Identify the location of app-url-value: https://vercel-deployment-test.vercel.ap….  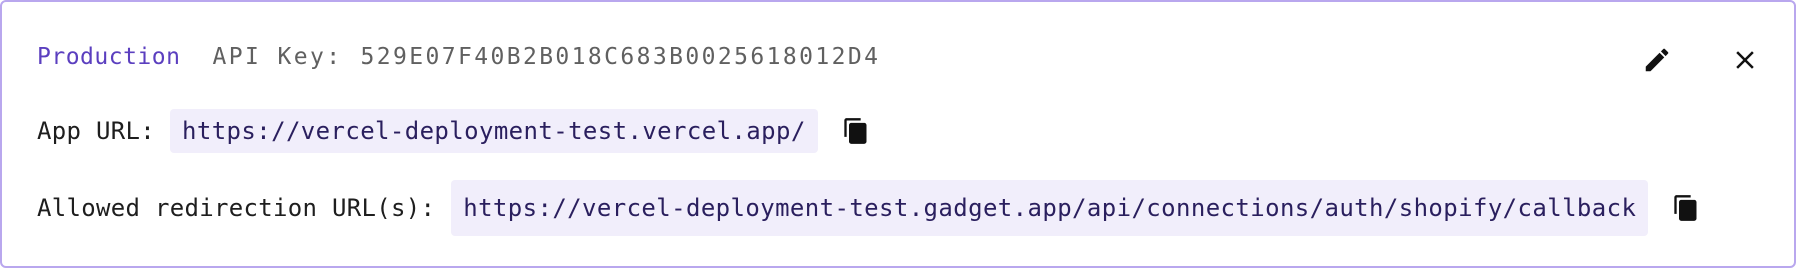
(494, 131).